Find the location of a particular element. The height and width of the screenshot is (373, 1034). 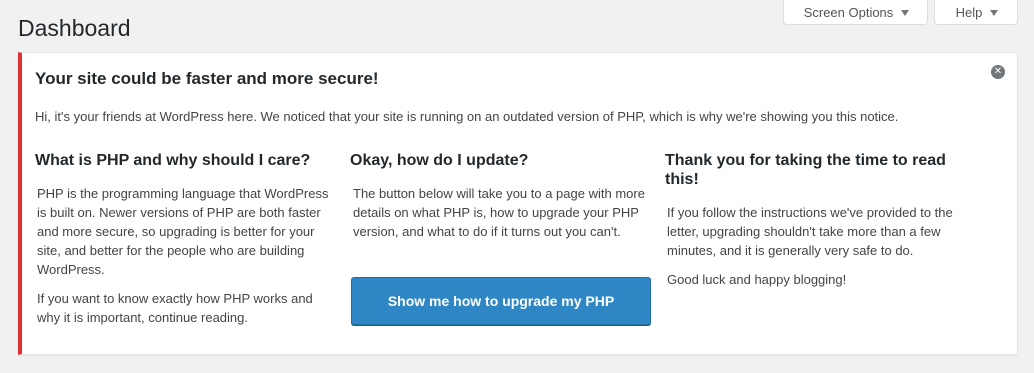

page-title: Dashboard is located at coordinates (74, 28).